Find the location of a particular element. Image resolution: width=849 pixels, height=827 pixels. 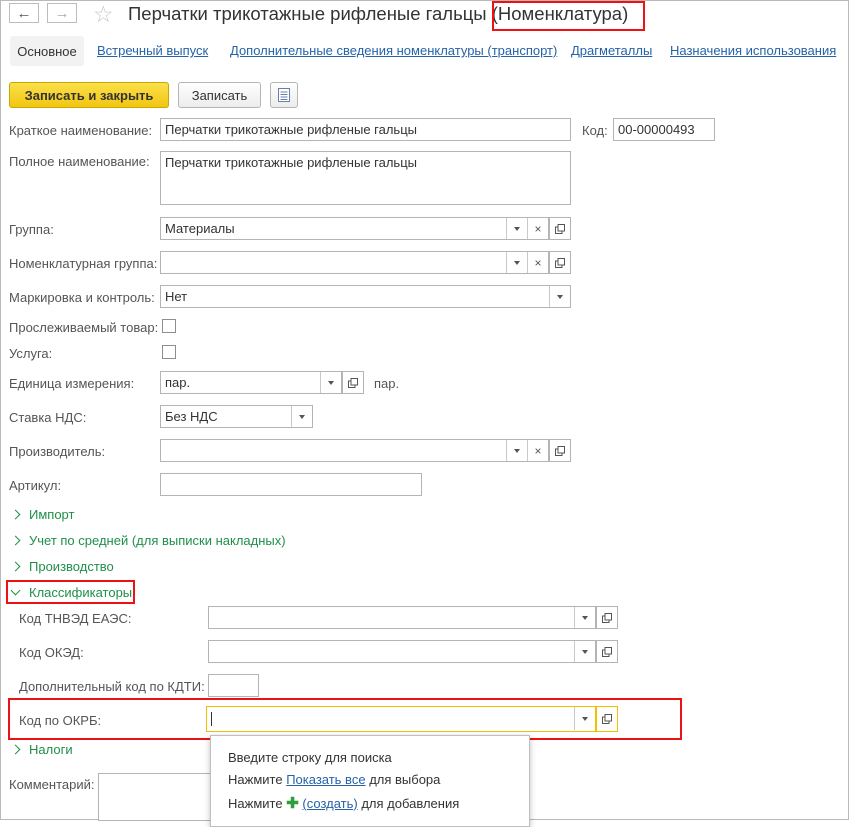

highlight-okrb-box is located at coordinates (345, 719).